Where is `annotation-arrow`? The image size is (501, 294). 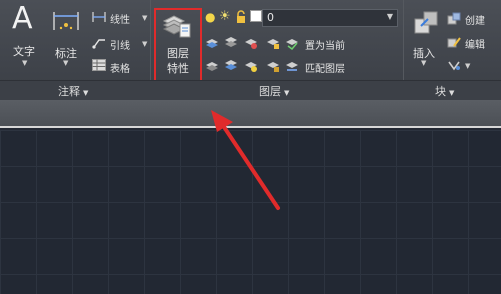
annotation-arrow is located at coordinates (245, 160).